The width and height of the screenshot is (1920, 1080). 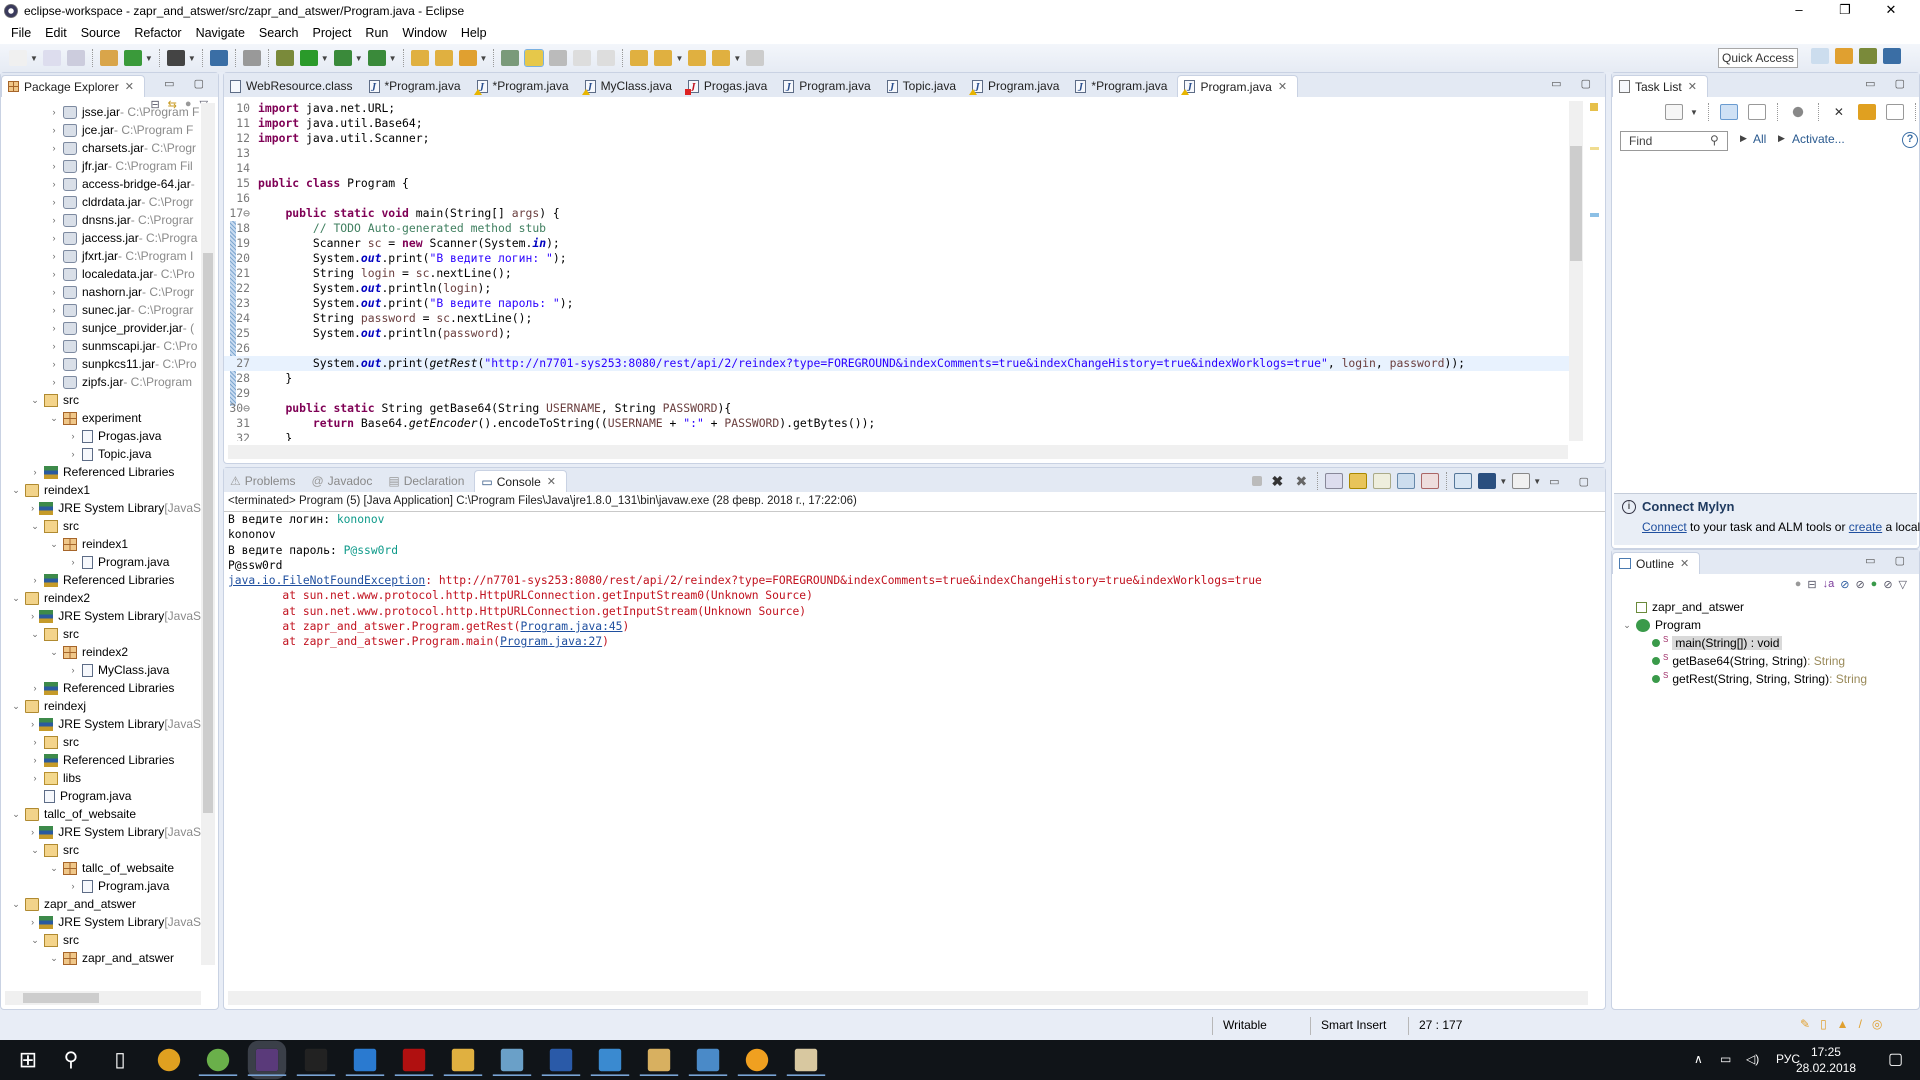 What do you see at coordinates (1660, 86) in the screenshot?
I see `tab-task-list: Task List ✕` at bounding box center [1660, 86].